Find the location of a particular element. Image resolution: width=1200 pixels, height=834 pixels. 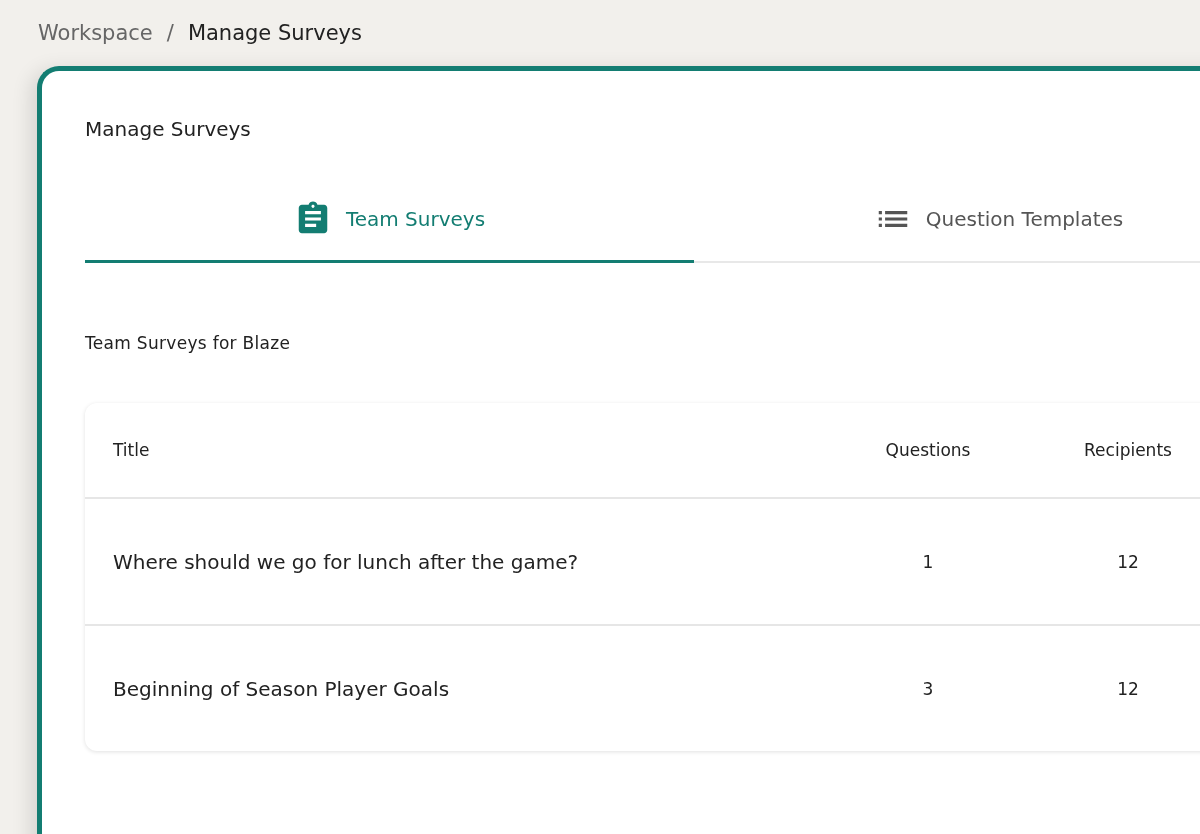

page-heading: Manage Surveys is located at coordinates (274, 33).